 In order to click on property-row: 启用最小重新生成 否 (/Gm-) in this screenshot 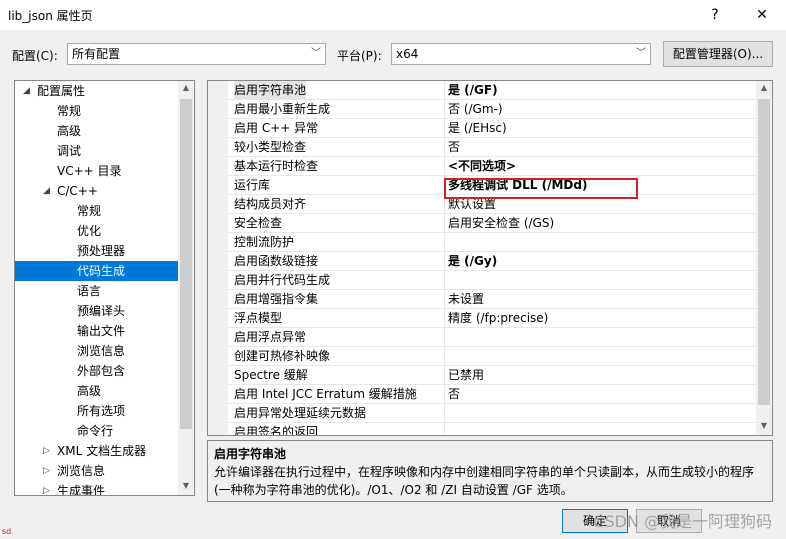, I will do `click(482, 109)`.